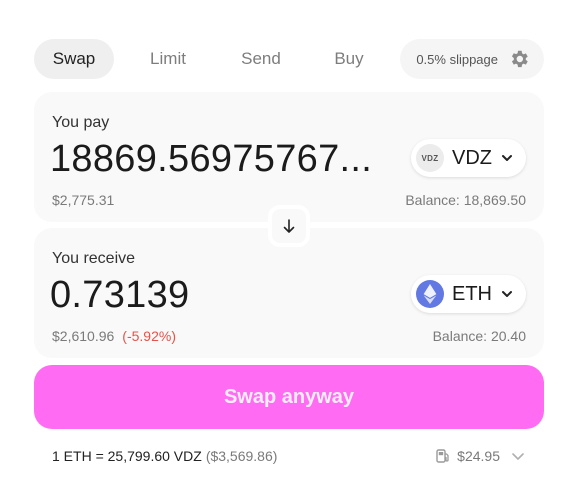 The height and width of the screenshot is (489, 576). I want to click on switch-tokens-button, so click(289, 226).